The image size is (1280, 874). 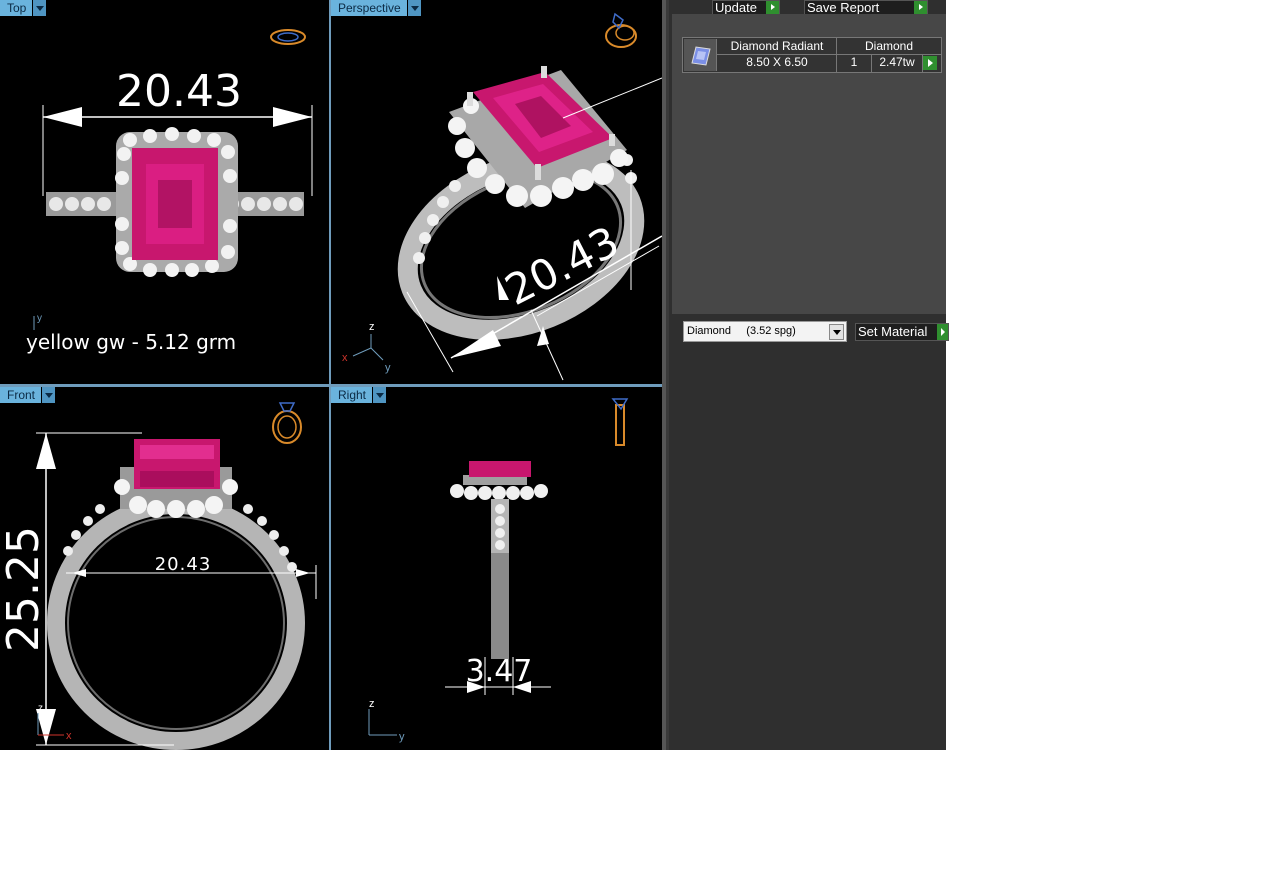 I want to click on material-select-value: Diamond (3.52 spg), so click(x=741, y=331).